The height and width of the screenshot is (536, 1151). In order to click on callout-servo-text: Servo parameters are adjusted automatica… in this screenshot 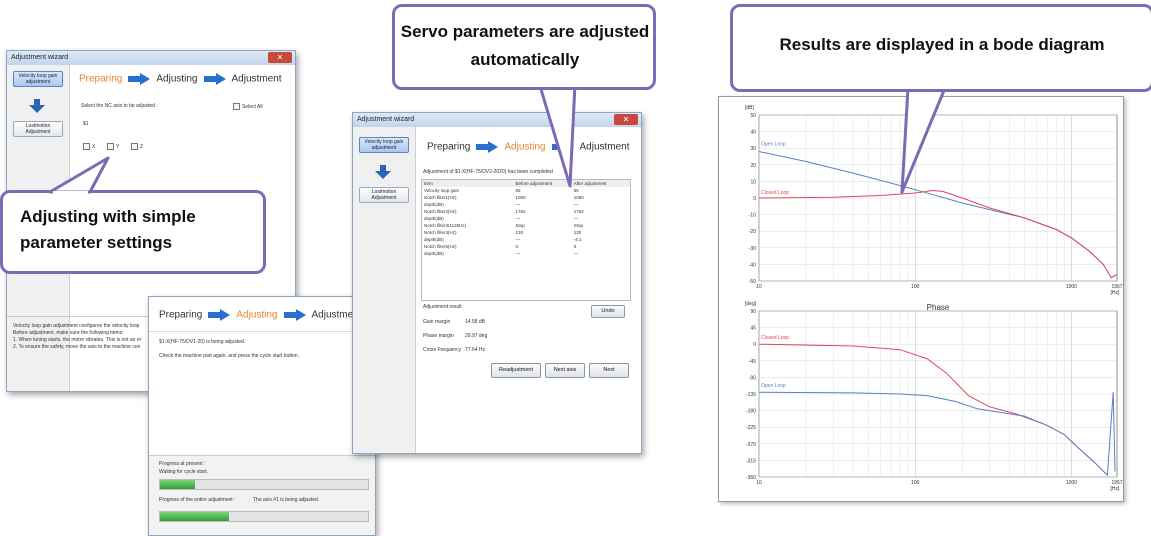, I will do `click(525, 45)`.